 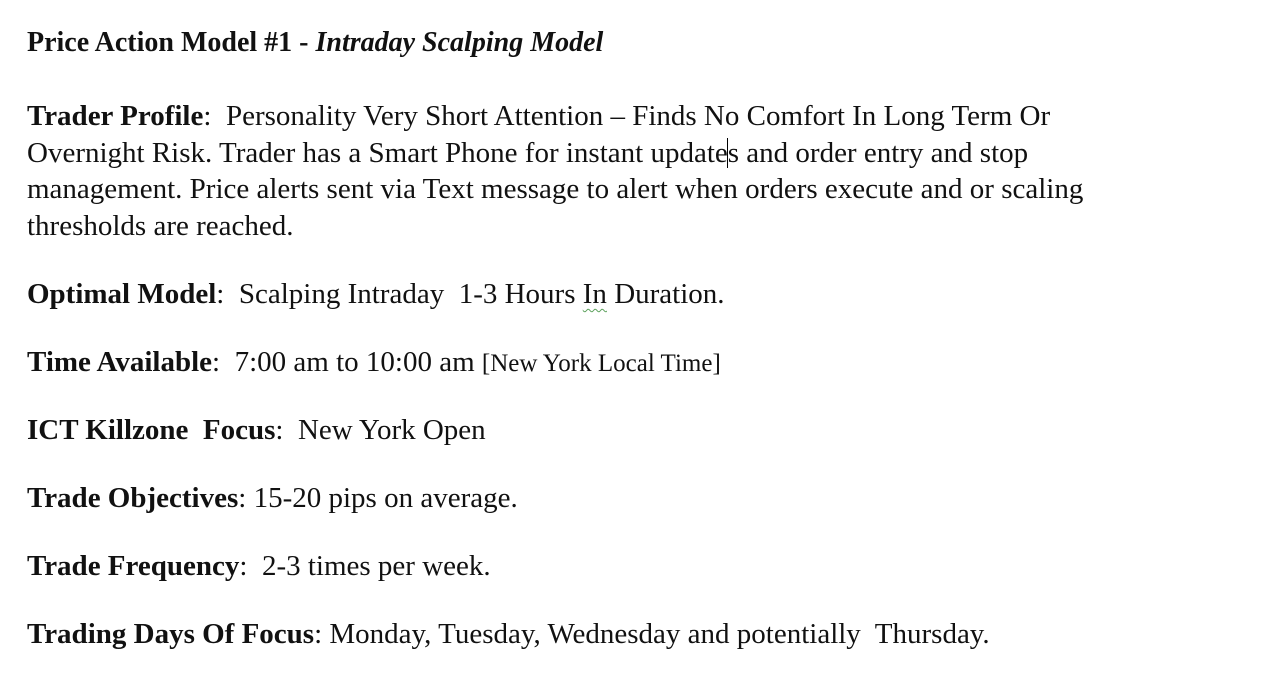 What do you see at coordinates (160, 225) in the screenshot?
I see `trader-profile-line-4: thresholds are reached.` at bounding box center [160, 225].